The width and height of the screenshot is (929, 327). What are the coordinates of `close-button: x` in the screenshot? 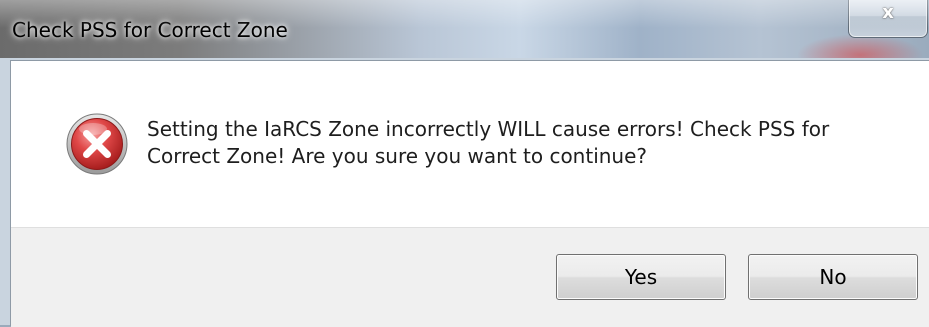 It's located at (888, 19).